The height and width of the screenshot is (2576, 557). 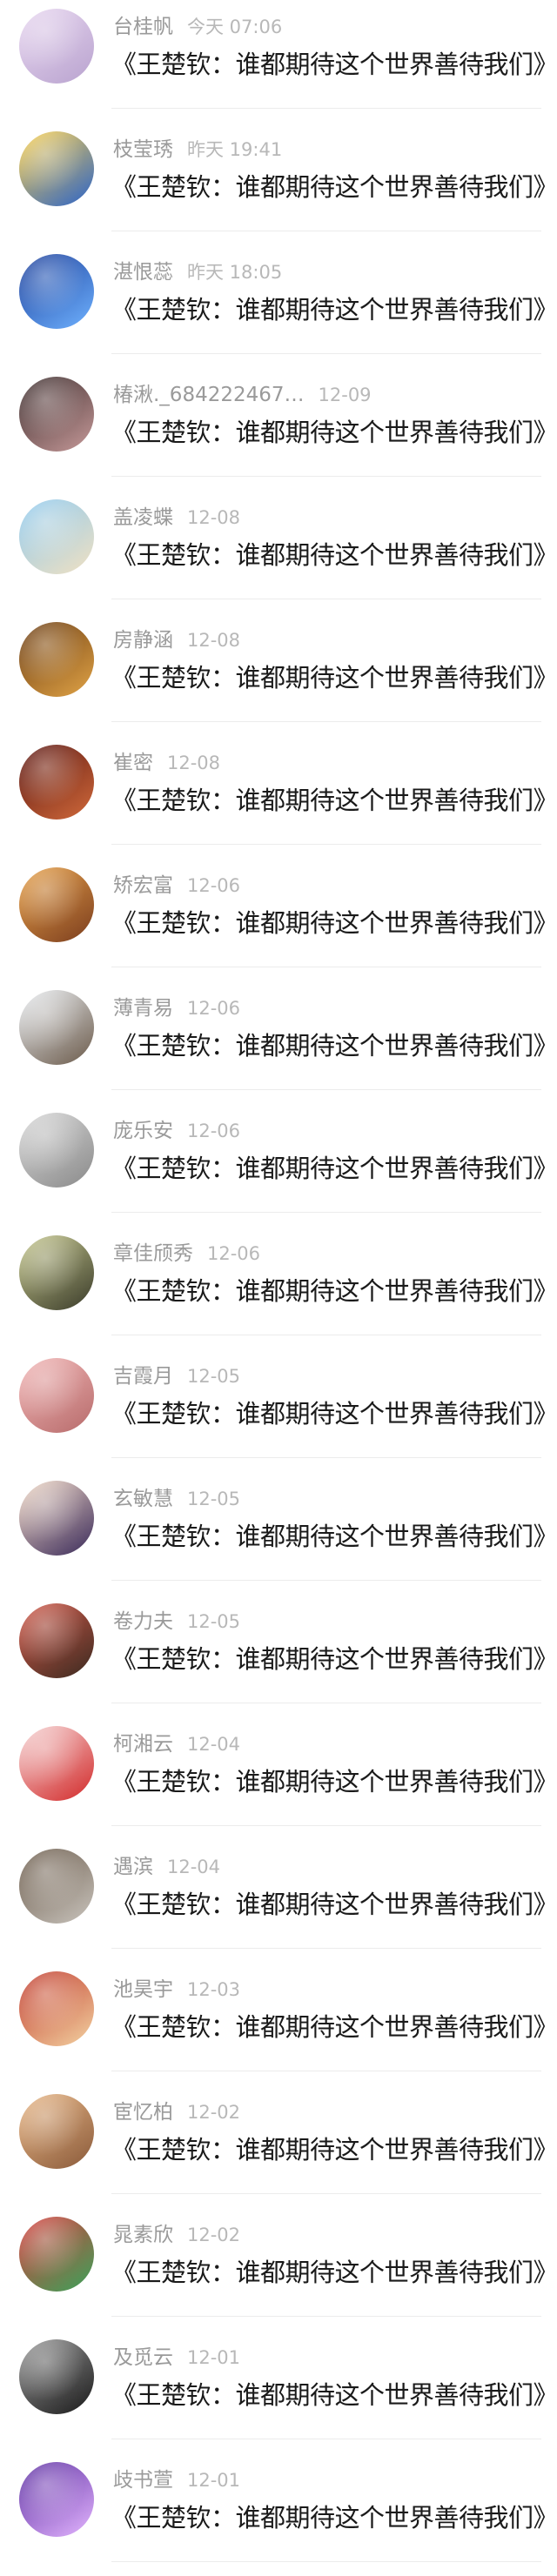 I want to click on username: 吉霞月, so click(x=143, y=1376).